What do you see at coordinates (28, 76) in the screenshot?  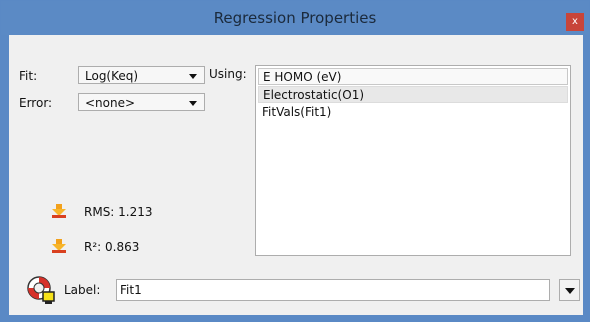 I see `fit-label: Fit:` at bounding box center [28, 76].